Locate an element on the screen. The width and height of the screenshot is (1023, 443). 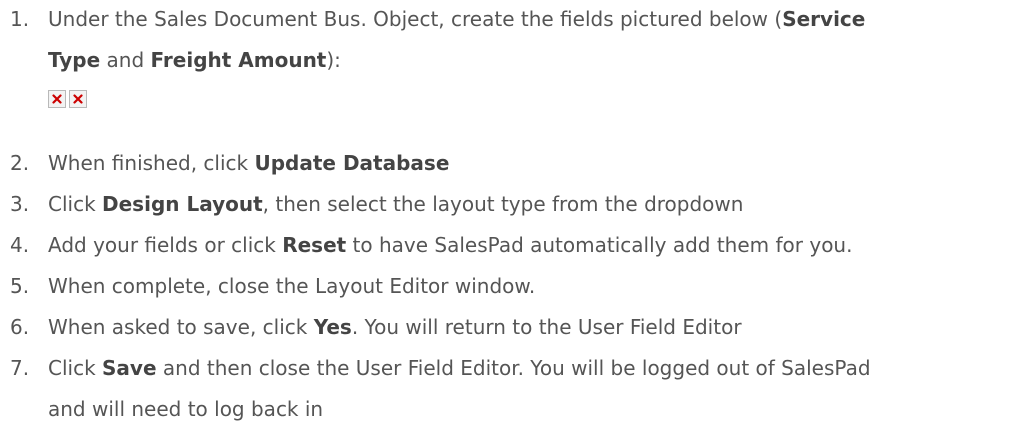
step-number: 1. is located at coordinates (20, 19).